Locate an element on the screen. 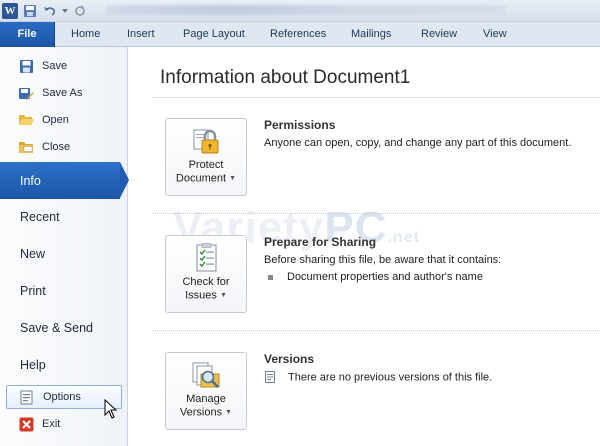 The height and width of the screenshot is (446, 600). nav-open: Open is located at coordinates (64, 120).